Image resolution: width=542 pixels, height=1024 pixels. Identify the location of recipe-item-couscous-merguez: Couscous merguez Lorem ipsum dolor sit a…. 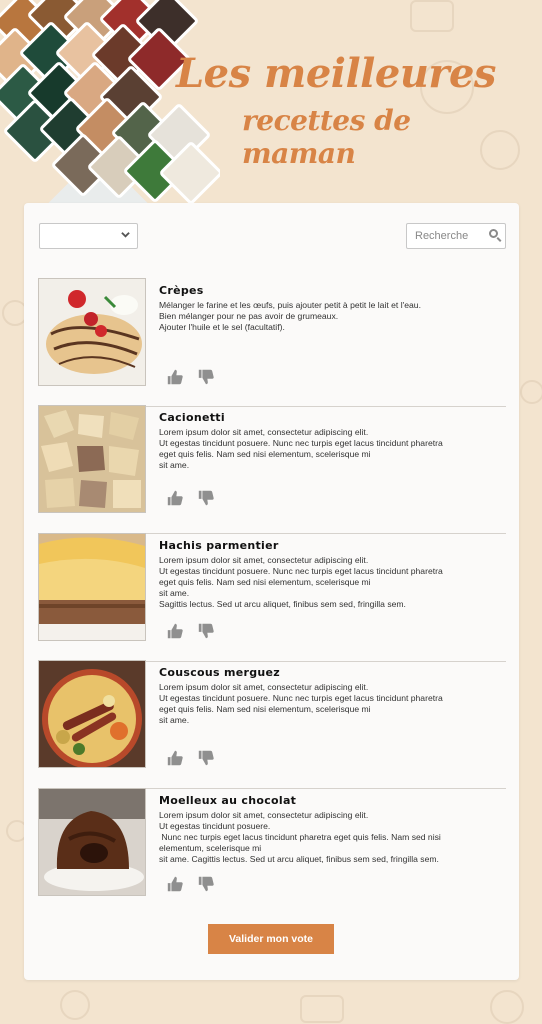
(272, 724).